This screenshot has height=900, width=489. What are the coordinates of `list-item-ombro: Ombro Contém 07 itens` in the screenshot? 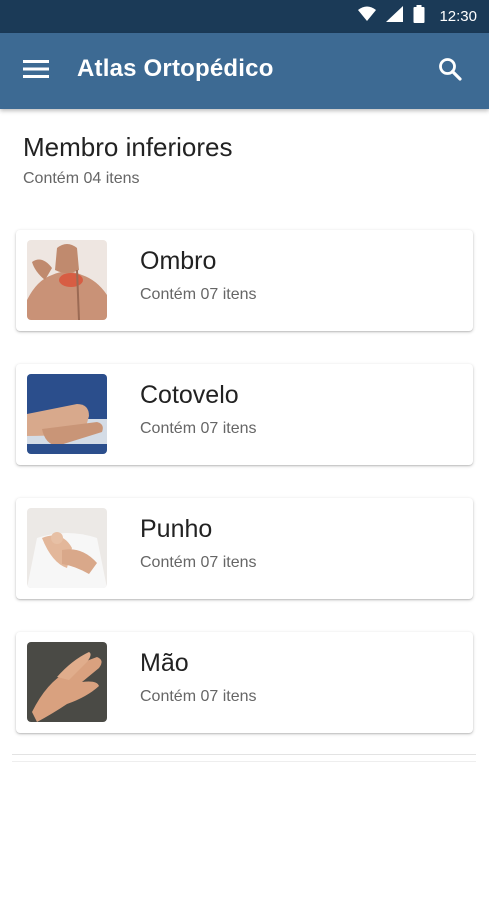 It's located at (244, 280).